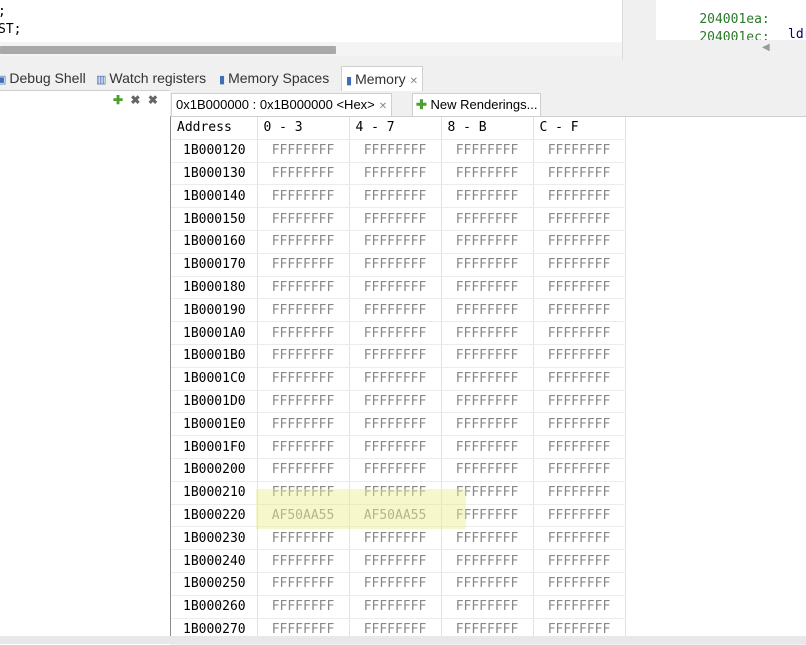 This screenshot has width=806, height=645. Describe the element at coordinates (718, 27) in the screenshot. I see `disassembly-row: 204001ec: bl` at that location.